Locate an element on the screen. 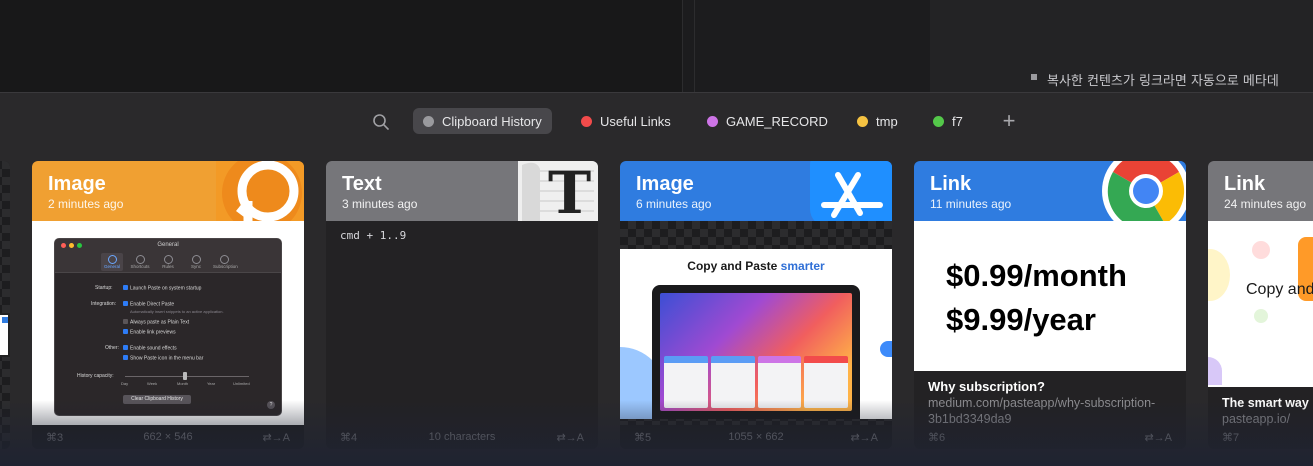  card-header: Image 2 minutes ago is located at coordinates (168, 191).